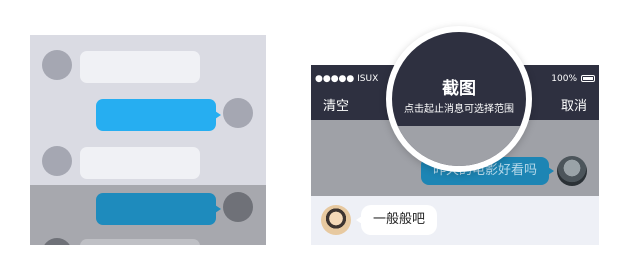 This screenshot has width=639, height=280. I want to click on cancel-button: 取消, so click(574, 104).